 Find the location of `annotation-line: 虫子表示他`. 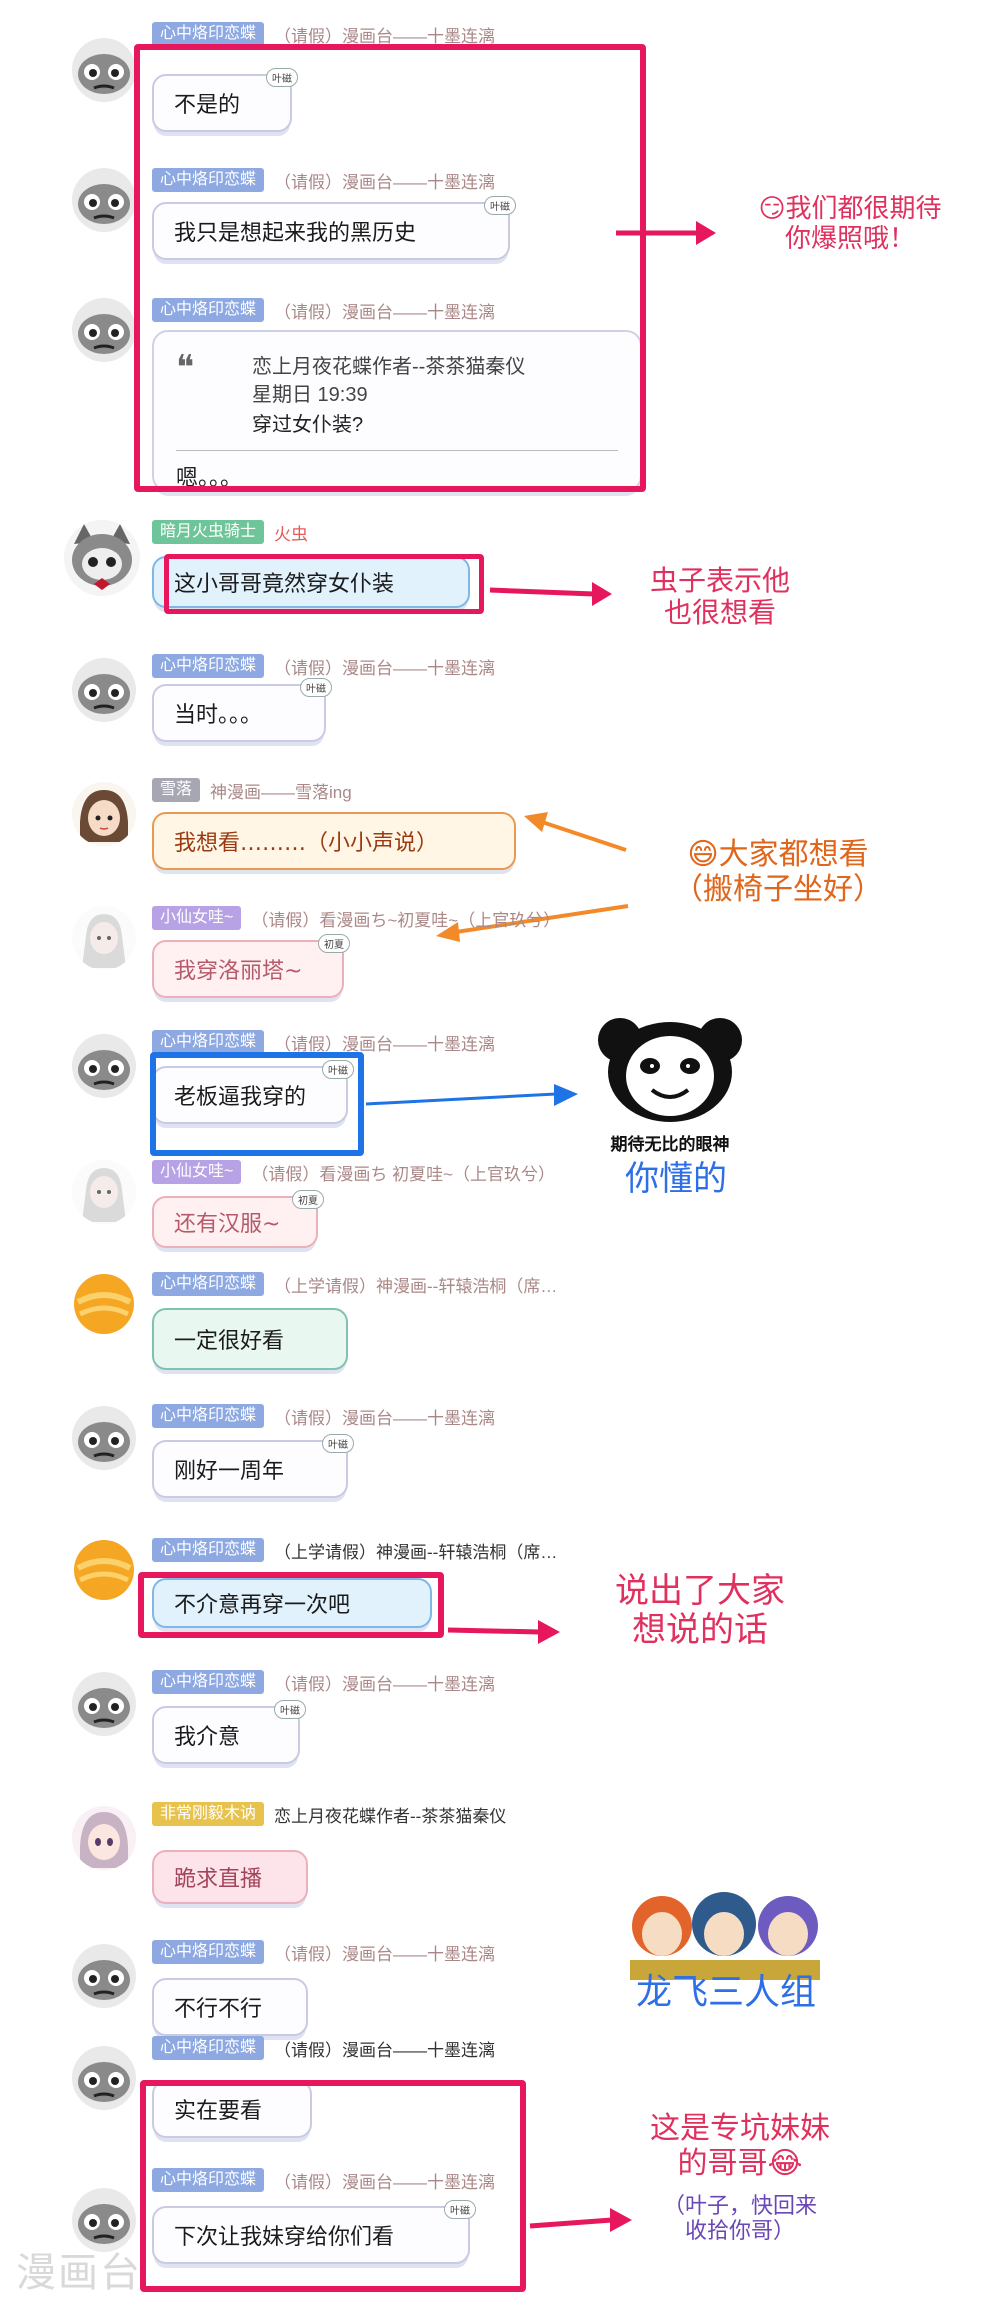

annotation-line: 虫子表示他 is located at coordinates (719, 580).